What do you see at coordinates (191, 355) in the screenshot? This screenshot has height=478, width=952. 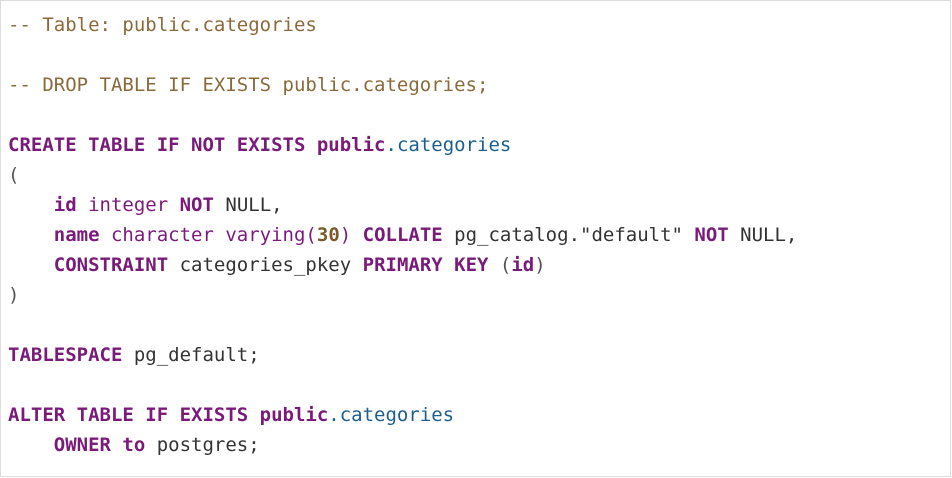 I see `code-token-plain: pg_default;` at bounding box center [191, 355].